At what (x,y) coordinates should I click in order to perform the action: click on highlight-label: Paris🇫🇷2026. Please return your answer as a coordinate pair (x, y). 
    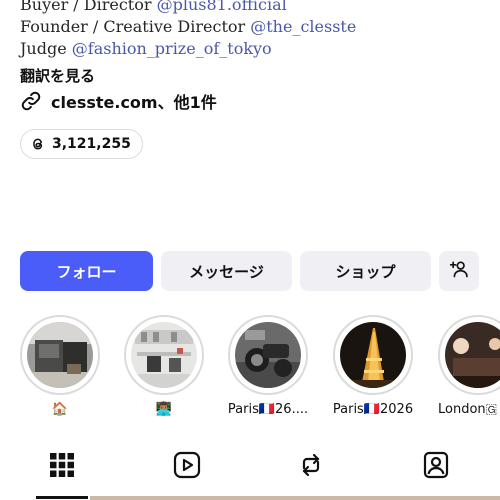
    Looking at the image, I should click on (373, 409).